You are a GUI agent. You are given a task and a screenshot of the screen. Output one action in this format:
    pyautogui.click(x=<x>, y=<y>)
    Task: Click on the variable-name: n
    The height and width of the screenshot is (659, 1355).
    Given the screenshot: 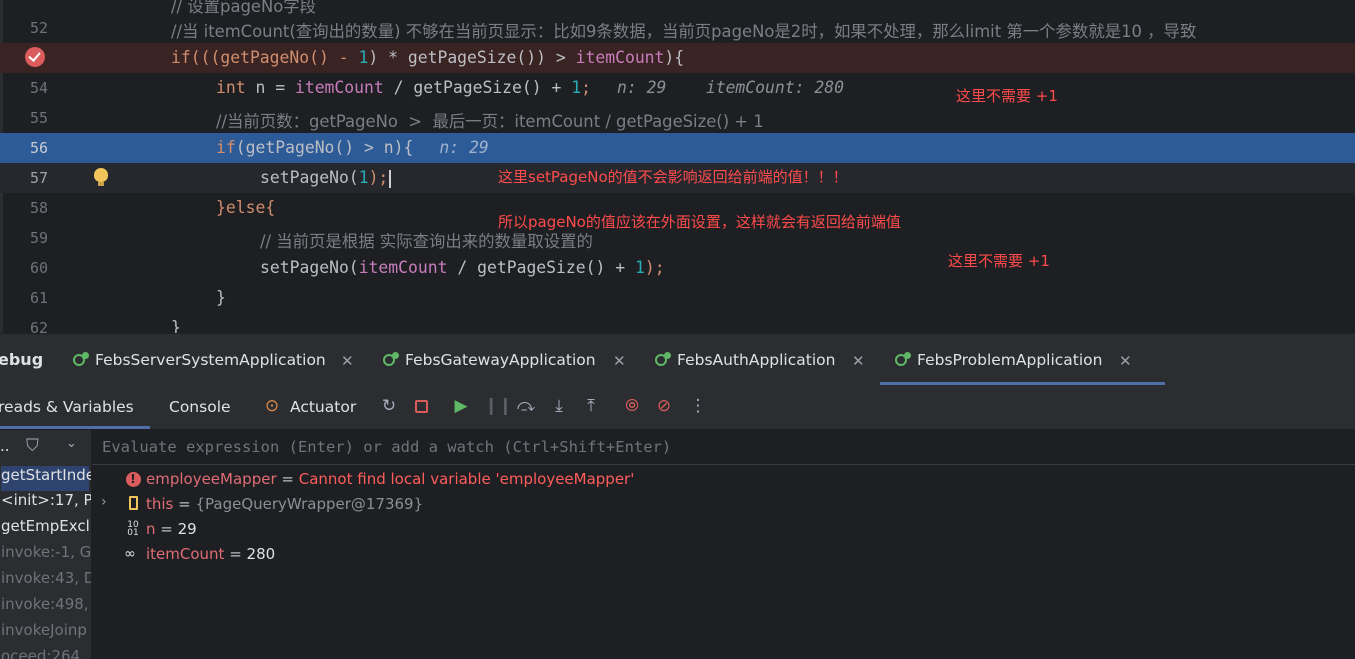 What is the action you would take?
    pyautogui.click(x=151, y=529)
    